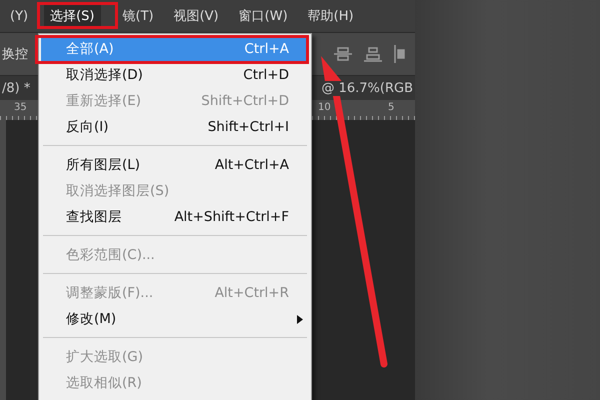 The image size is (600, 400). What do you see at coordinates (175, 127) in the screenshot?
I see `menu-option: 反向(I) Shift+Ctrl+I` at bounding box center [175, 127].